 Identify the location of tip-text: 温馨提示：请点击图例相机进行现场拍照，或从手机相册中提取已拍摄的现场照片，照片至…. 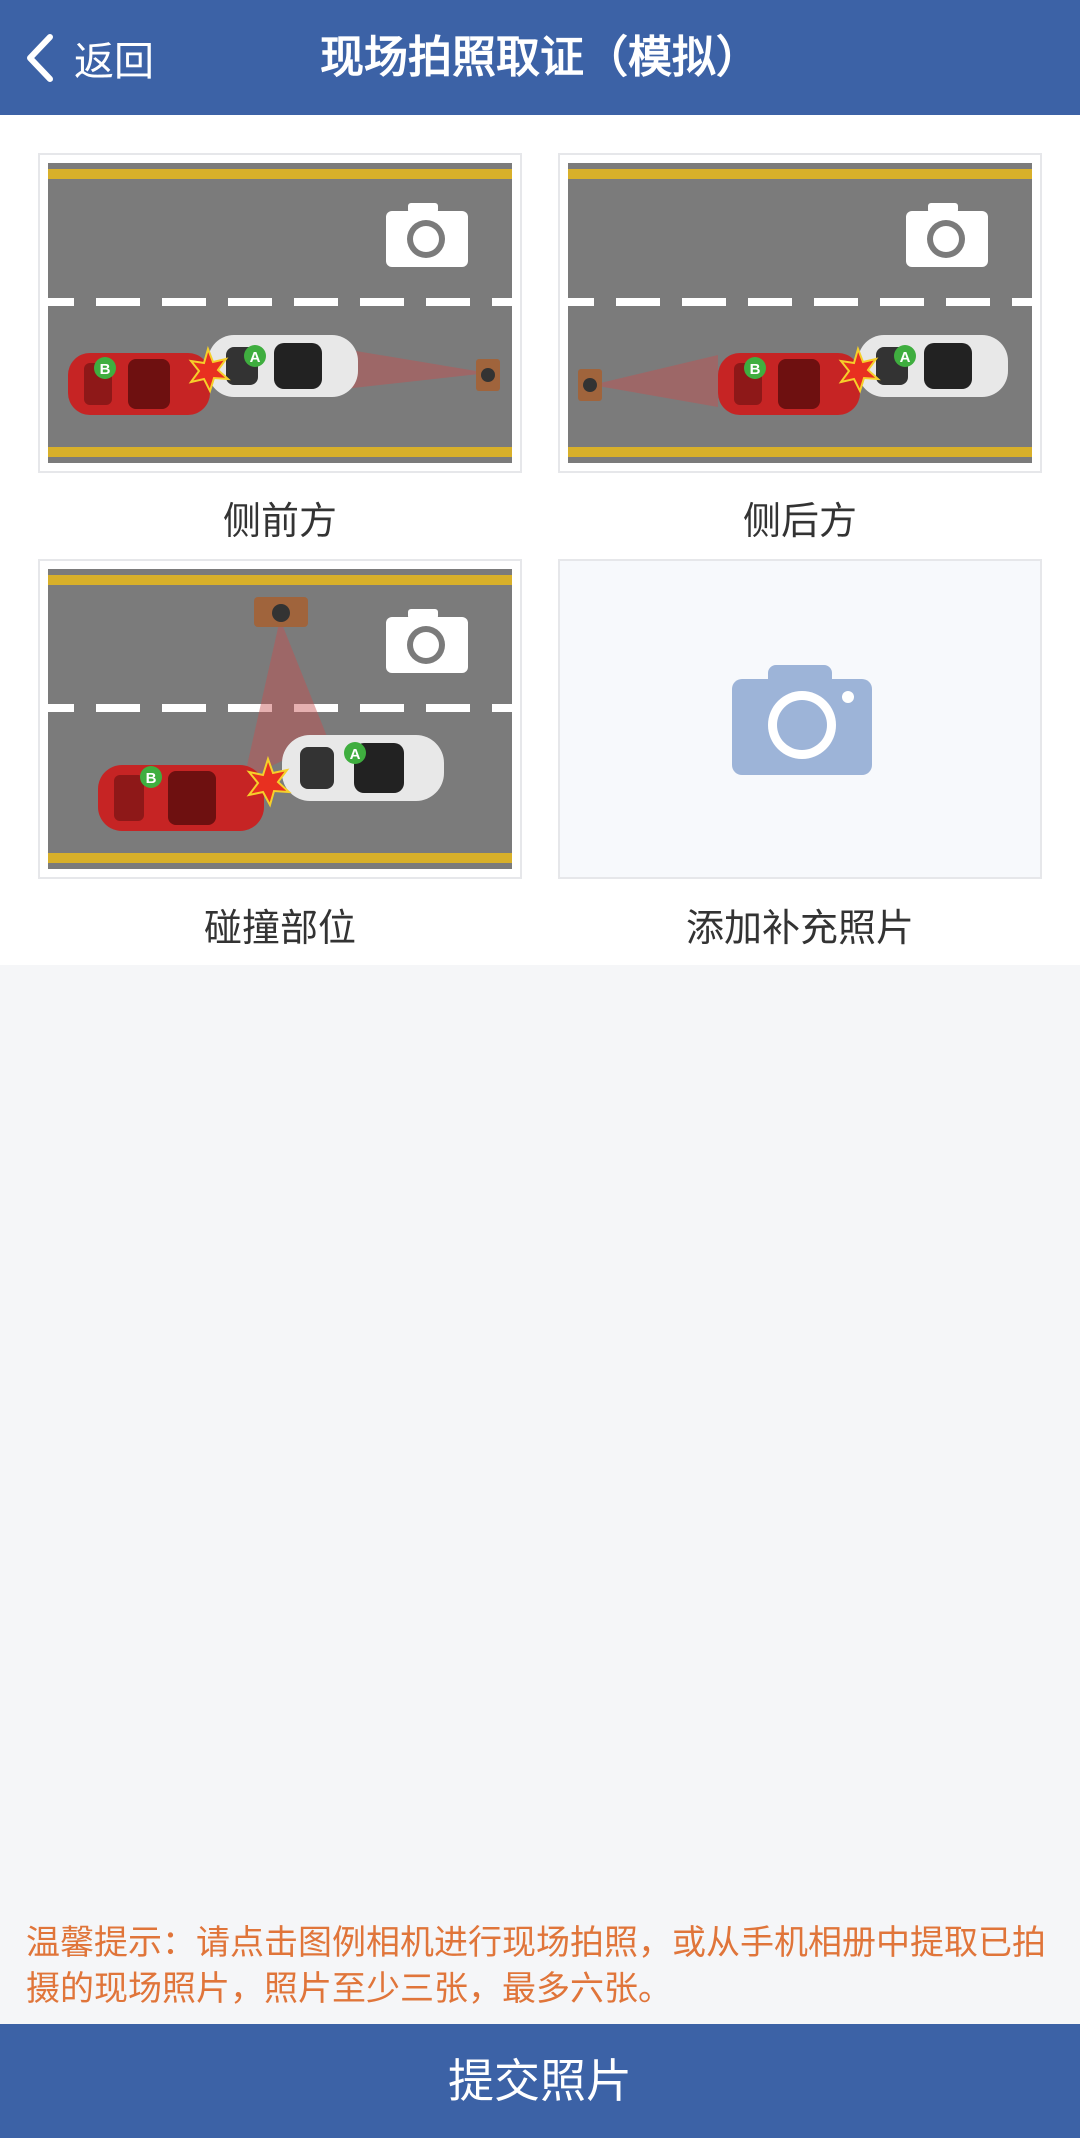
(536, 1966).